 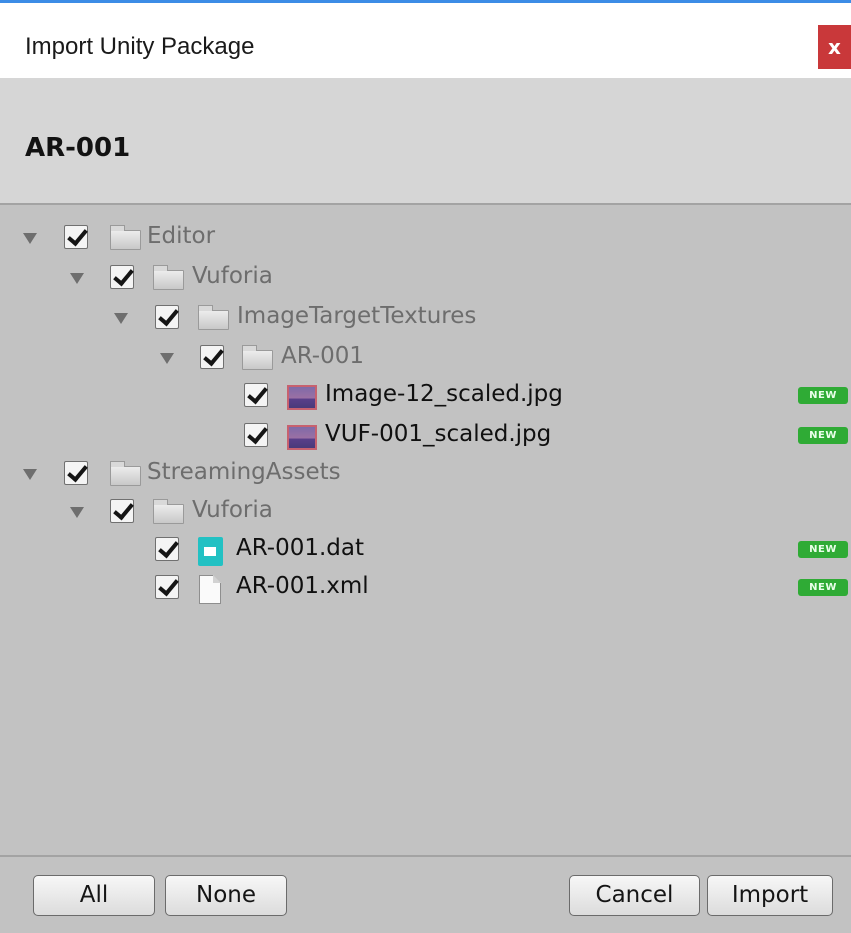 I want to click on tree-item-label: StreamingAssets, so click(x=244, y=472).